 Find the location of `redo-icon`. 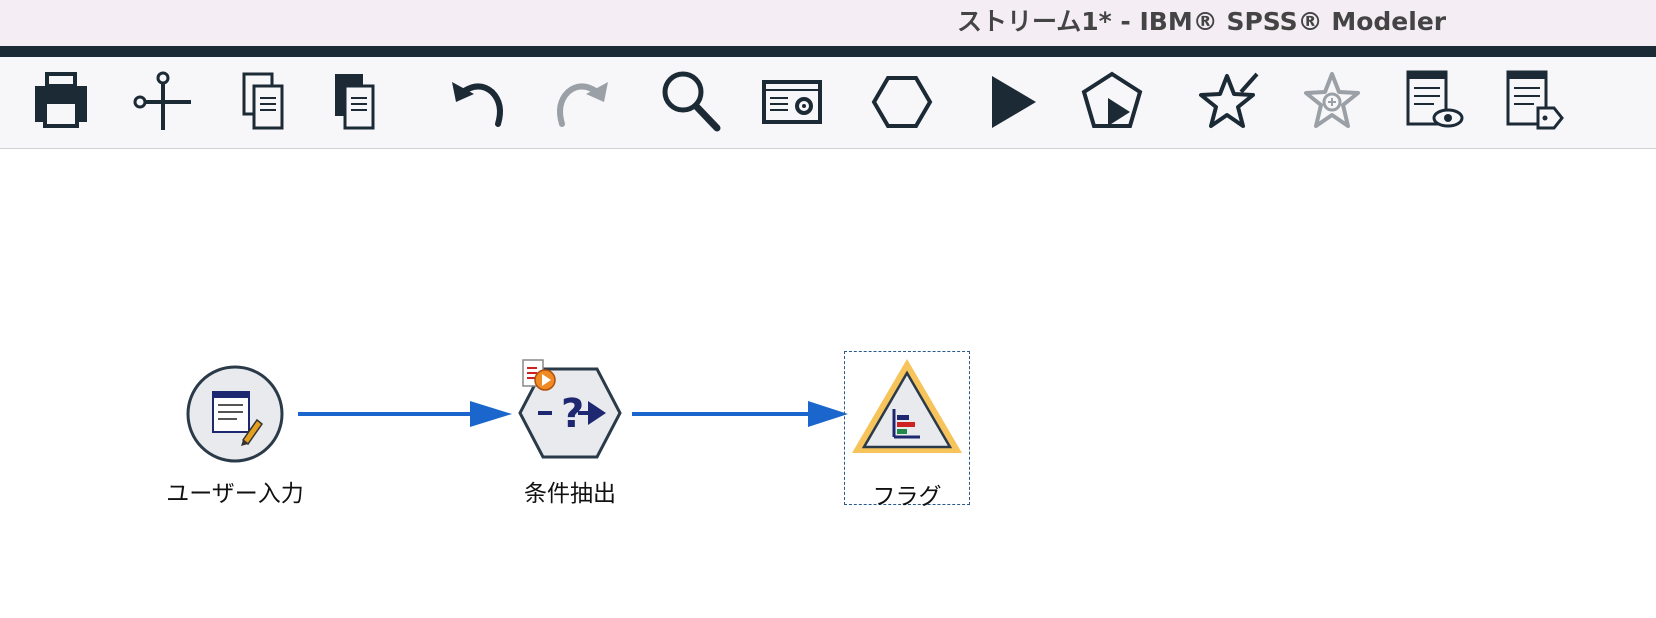

redo-icon is located at coordinates (582, 104).